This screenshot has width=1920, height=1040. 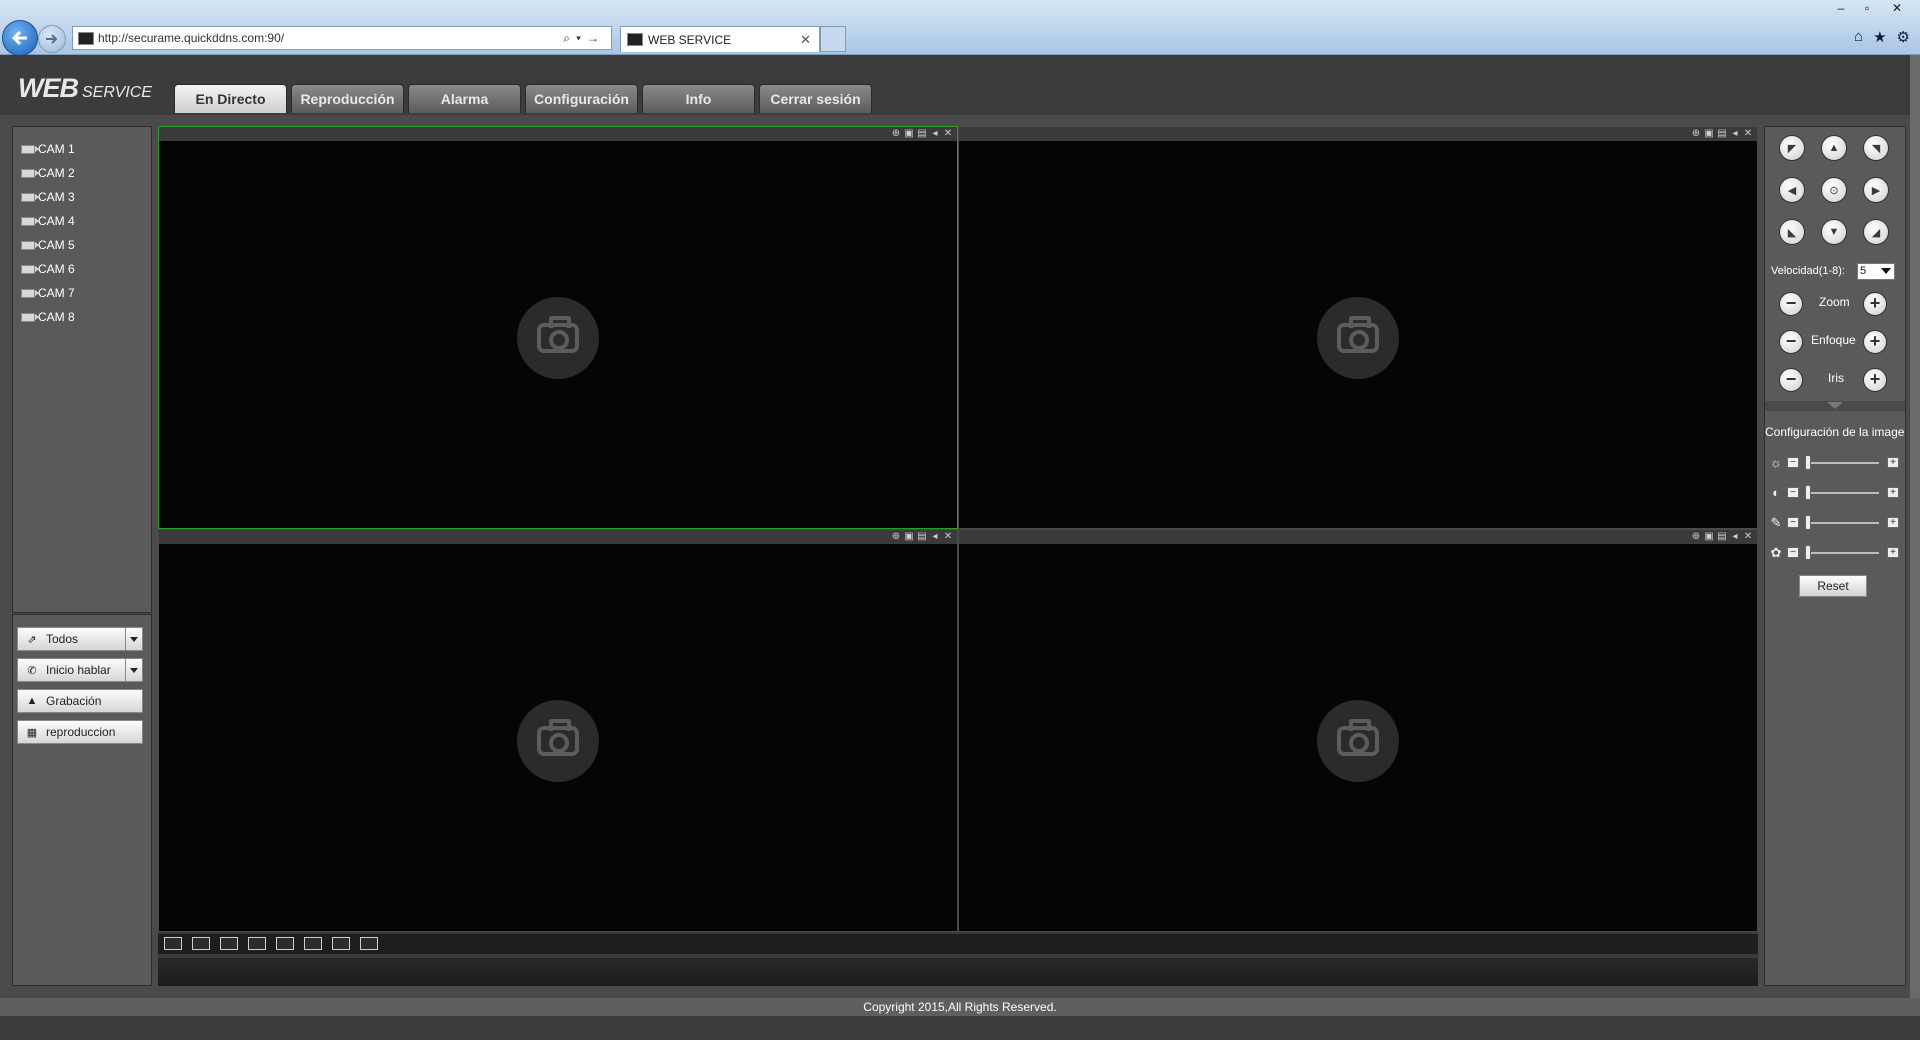 I want to click on brightness-decrease-button: −, so click(x=1793, y=462).